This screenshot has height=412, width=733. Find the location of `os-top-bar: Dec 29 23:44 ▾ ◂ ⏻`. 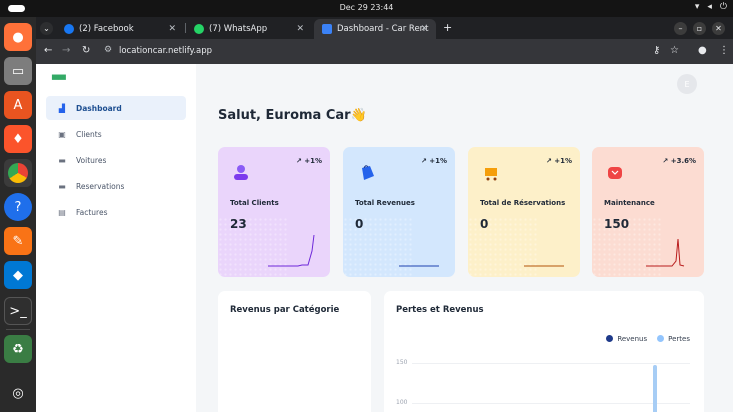

os-top-bar: Dec 29 23:44 ▾ ◂ ⏻ is located at coordinates (366, 8).